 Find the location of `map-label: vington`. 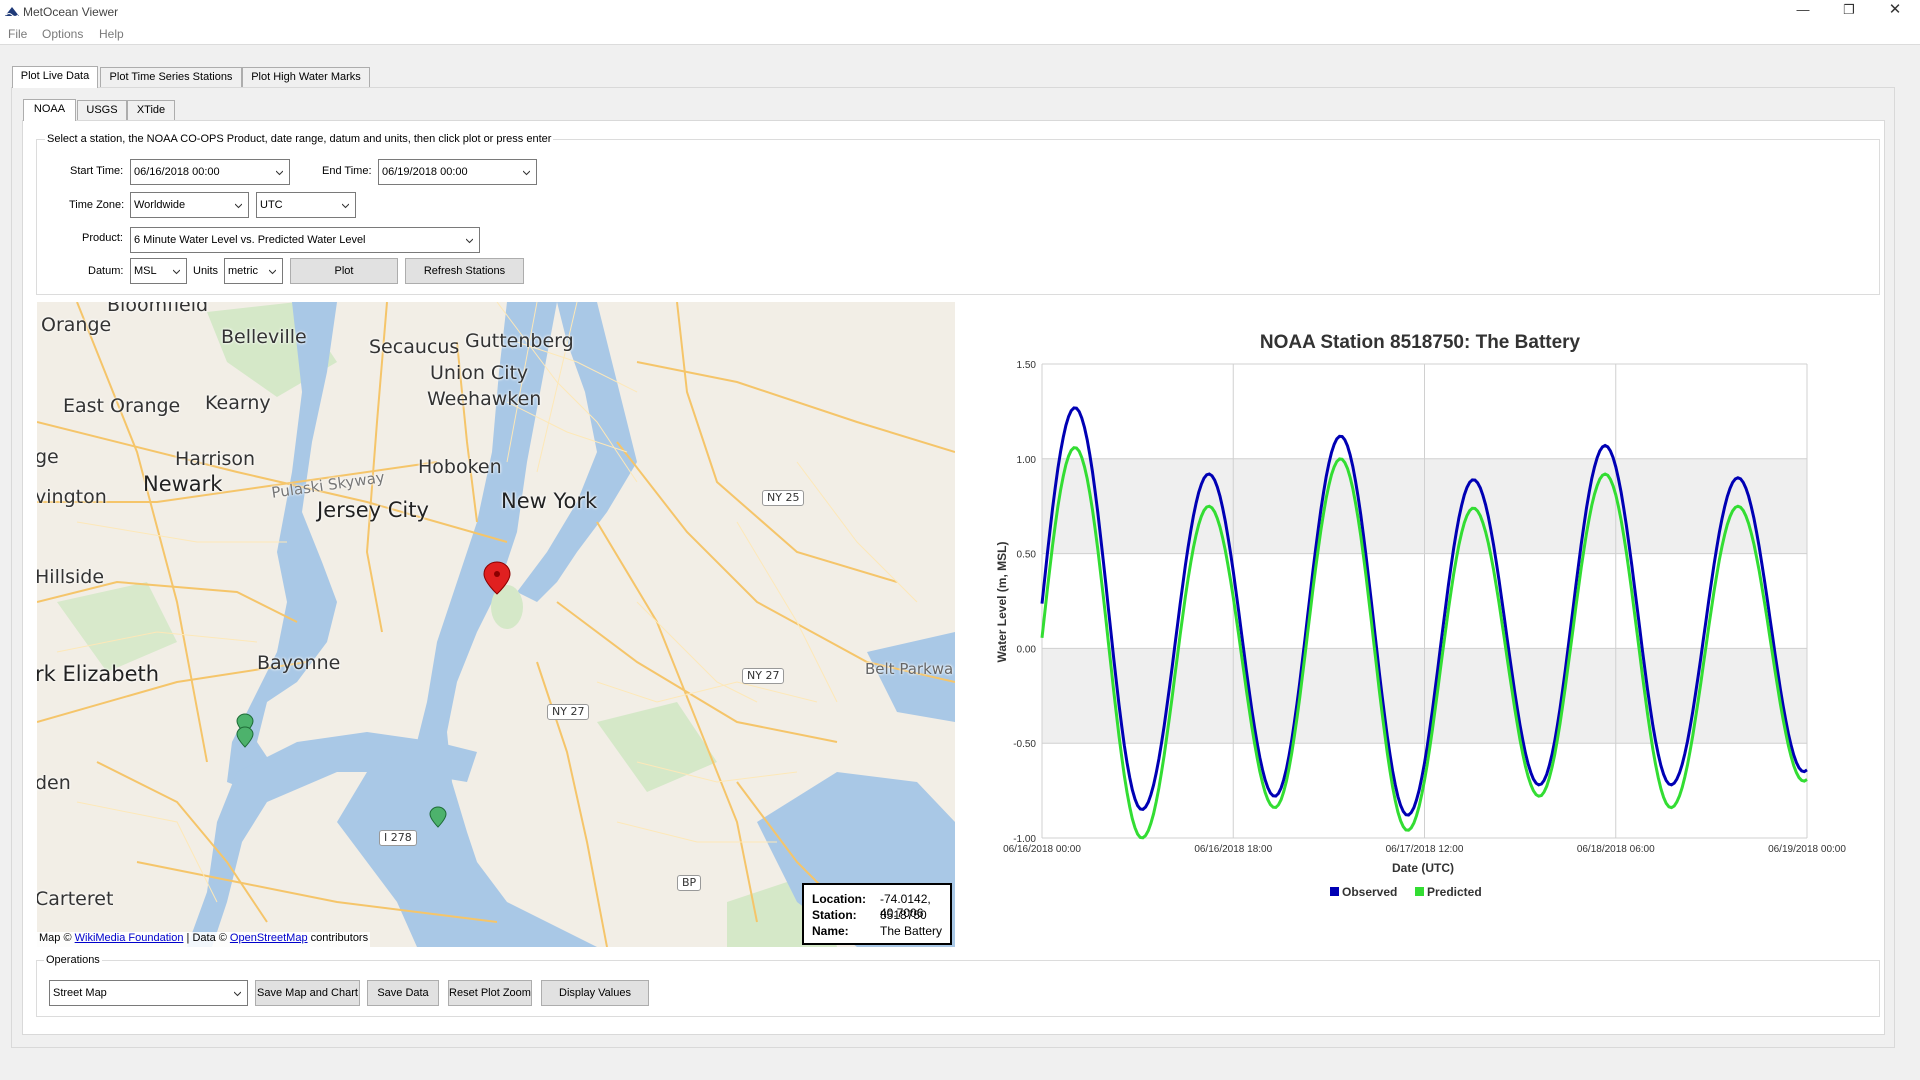

map-label: vington is located at coordinates (72, 497).